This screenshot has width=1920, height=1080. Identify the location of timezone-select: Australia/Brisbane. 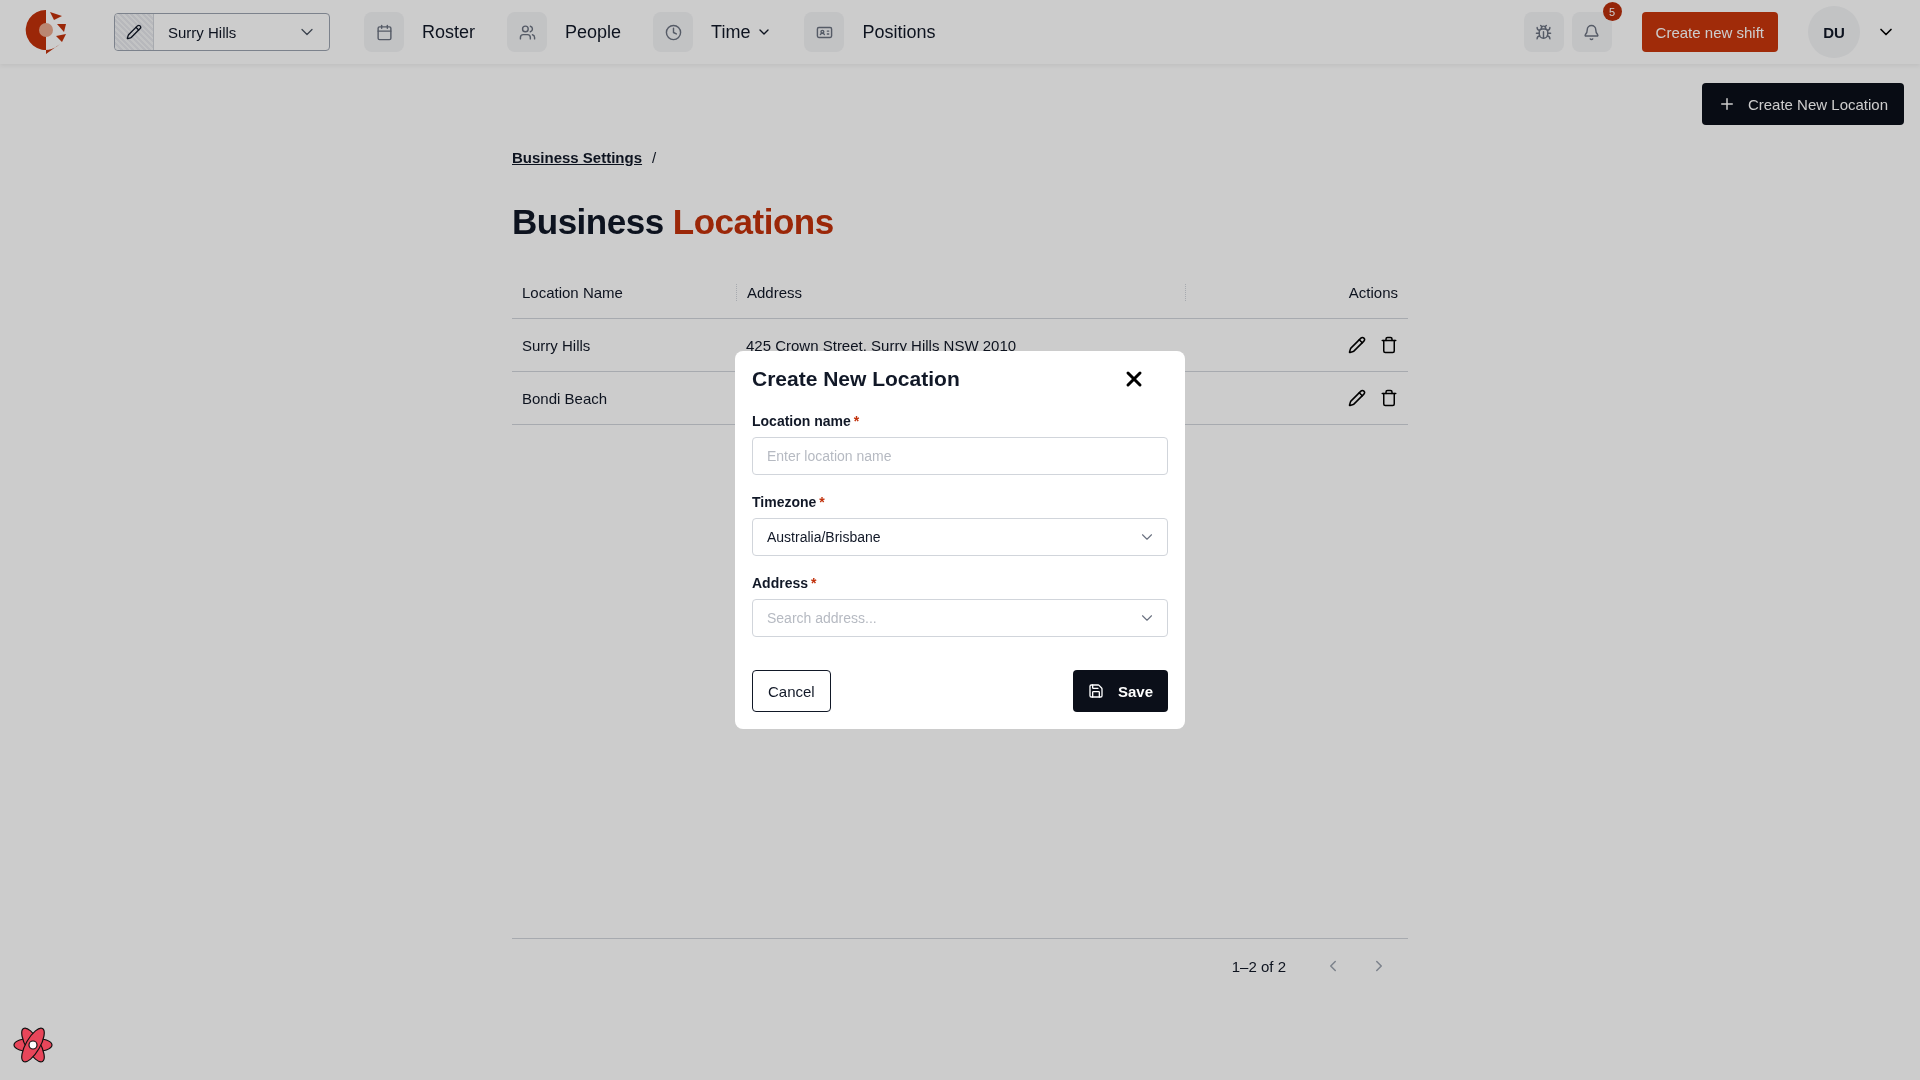
(960, 537).